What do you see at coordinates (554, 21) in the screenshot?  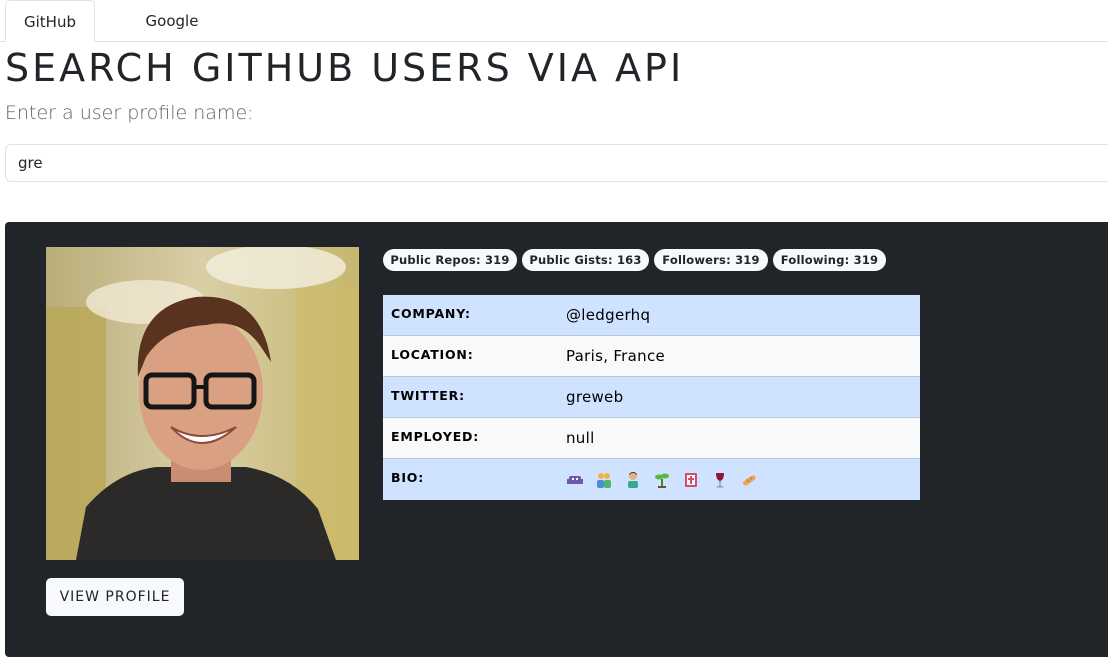 I see `tab-bar: GitHub Google` at bounding box center [554, 21].